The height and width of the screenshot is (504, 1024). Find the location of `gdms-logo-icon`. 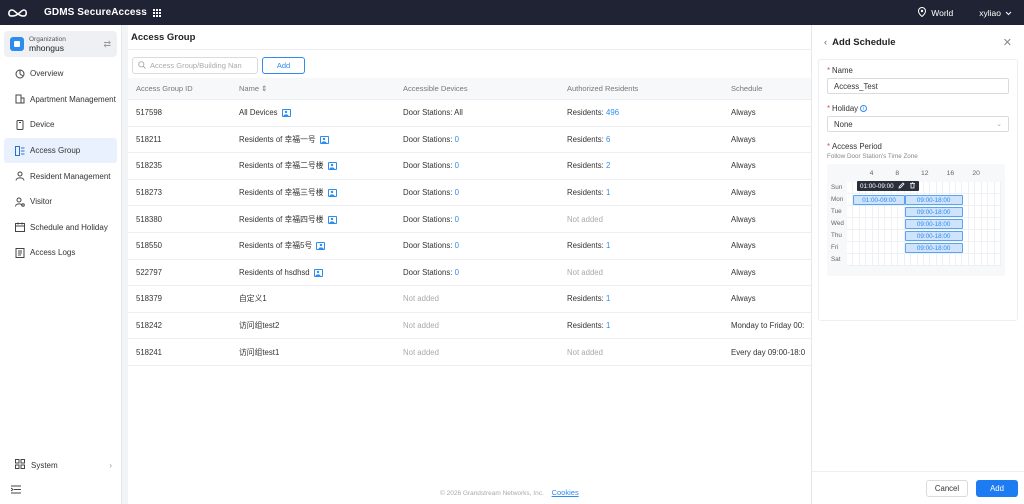

gdms-logo-icon is located at coordinates (19, 13).